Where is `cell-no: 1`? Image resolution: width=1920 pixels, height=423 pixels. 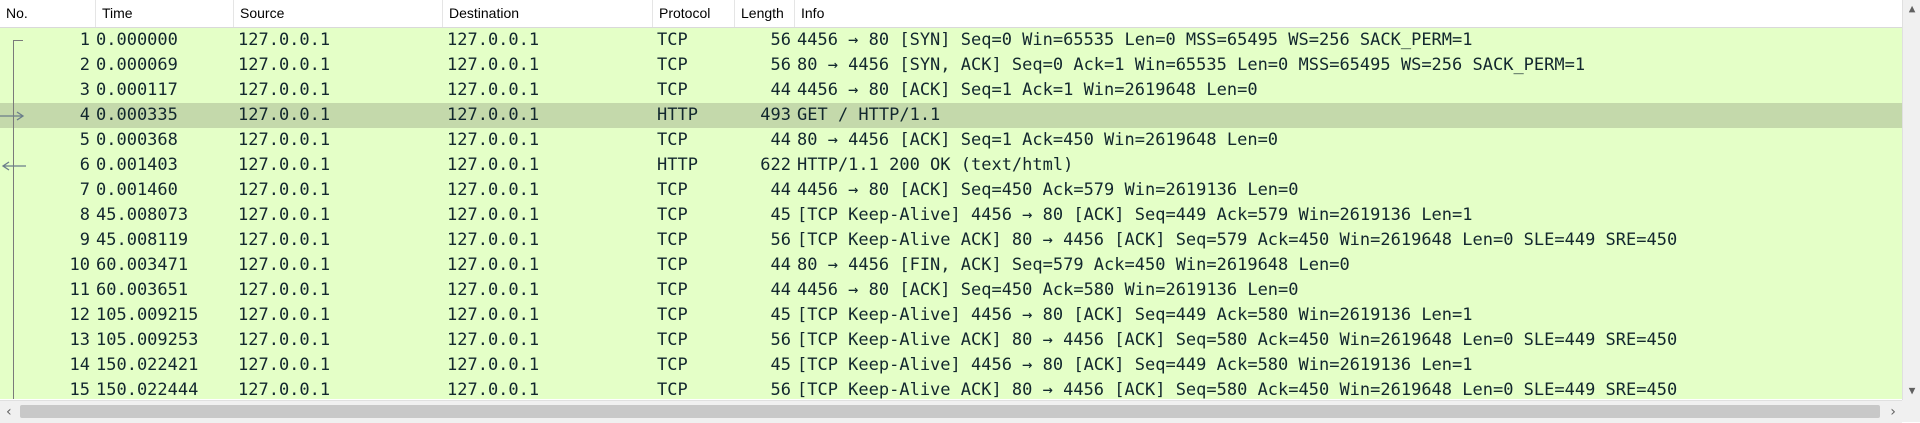 cell-no: 1 is located at coordinates (84, 40).